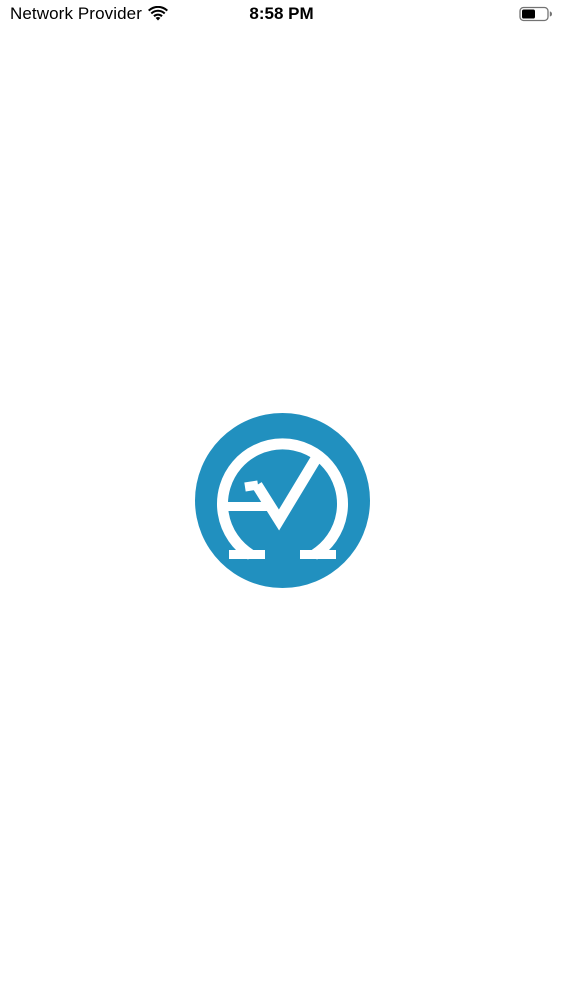 The width and height of the screenshot is (563, 1000). I want to click on app-logo-icon, so click(282, 500).